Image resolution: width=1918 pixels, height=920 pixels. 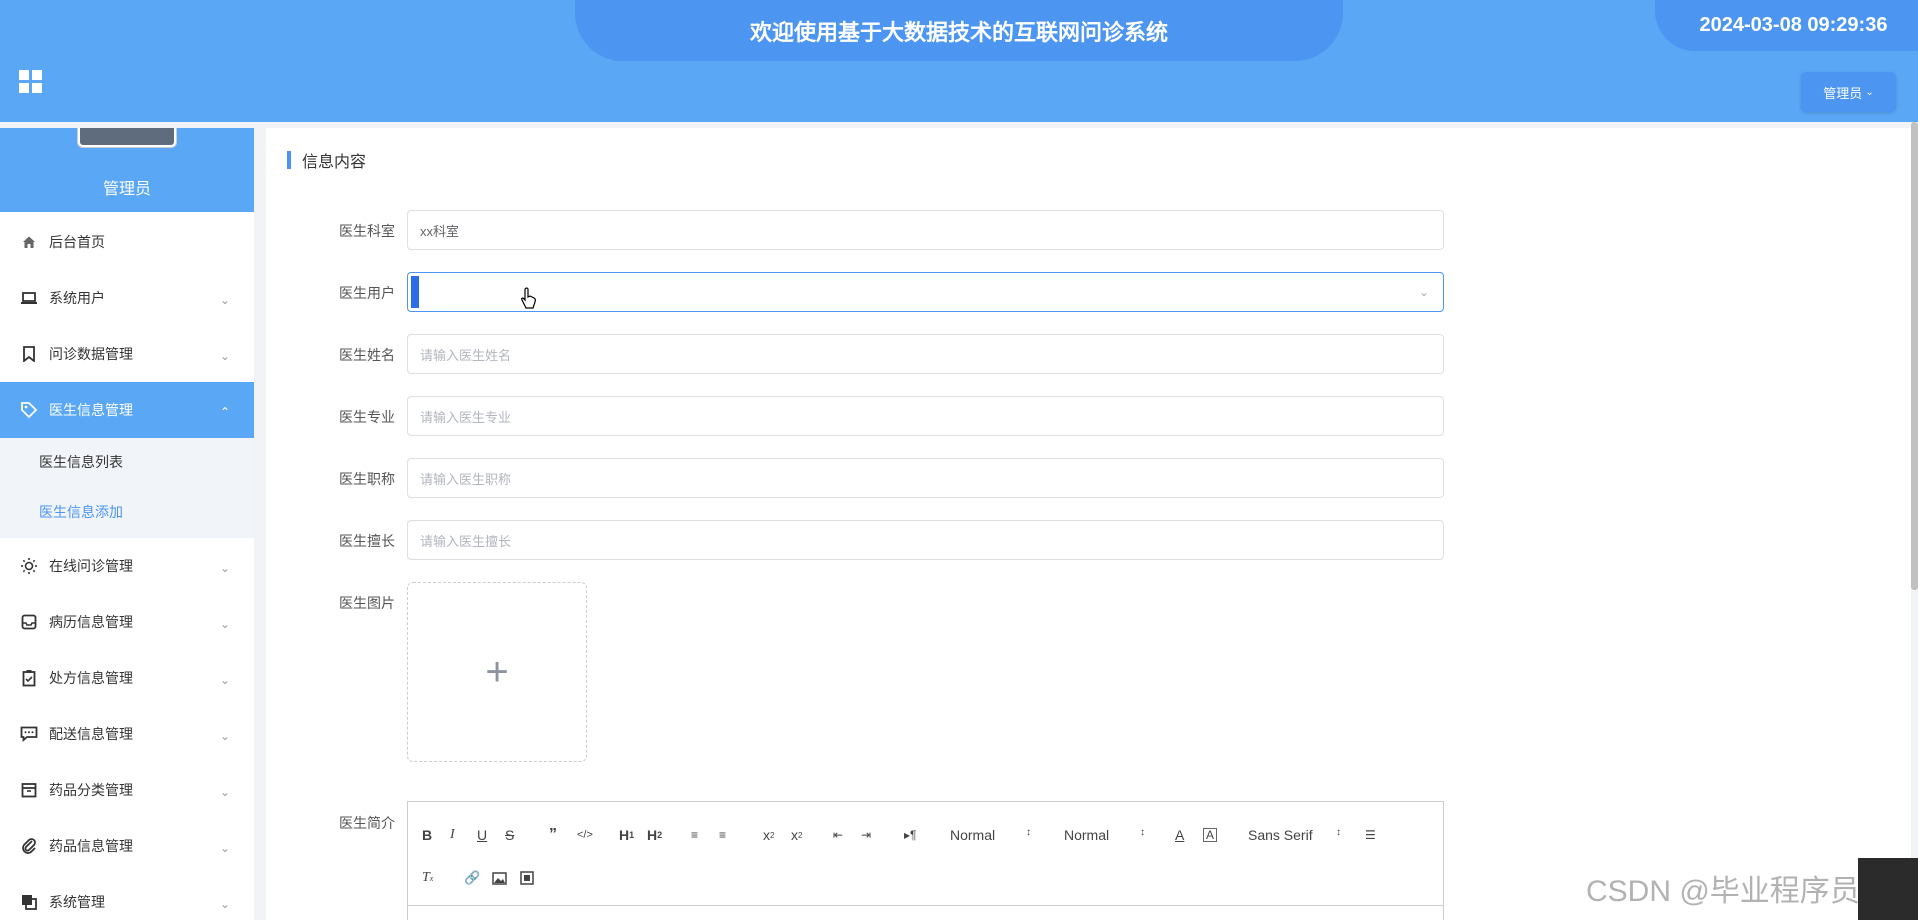 I want to click on sidebar-item-drug-info: 药品信息管理 ⌄, so click(x=127, y=846).